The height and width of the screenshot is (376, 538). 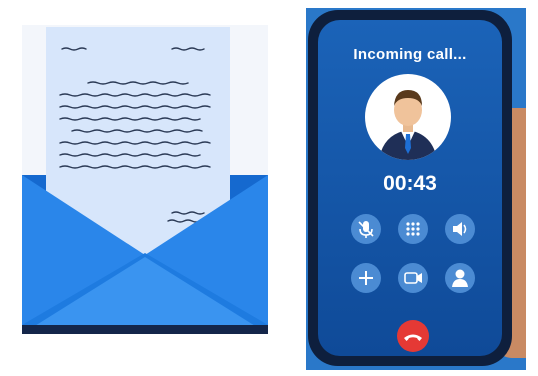 I want to click on add-call-icon, so click(x=366, y=278).